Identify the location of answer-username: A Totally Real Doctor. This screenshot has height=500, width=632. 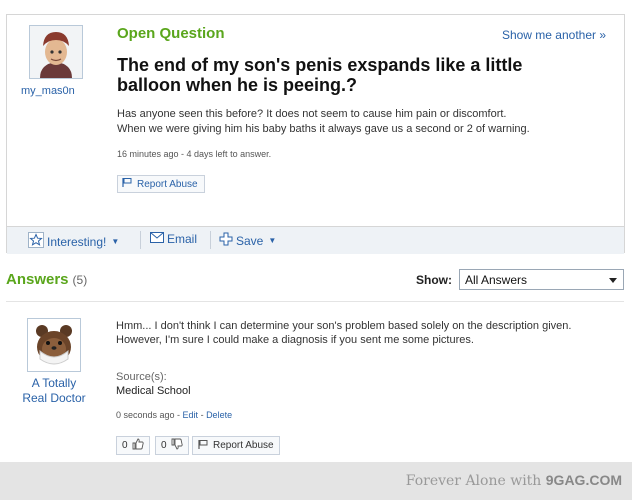
(54, 391).